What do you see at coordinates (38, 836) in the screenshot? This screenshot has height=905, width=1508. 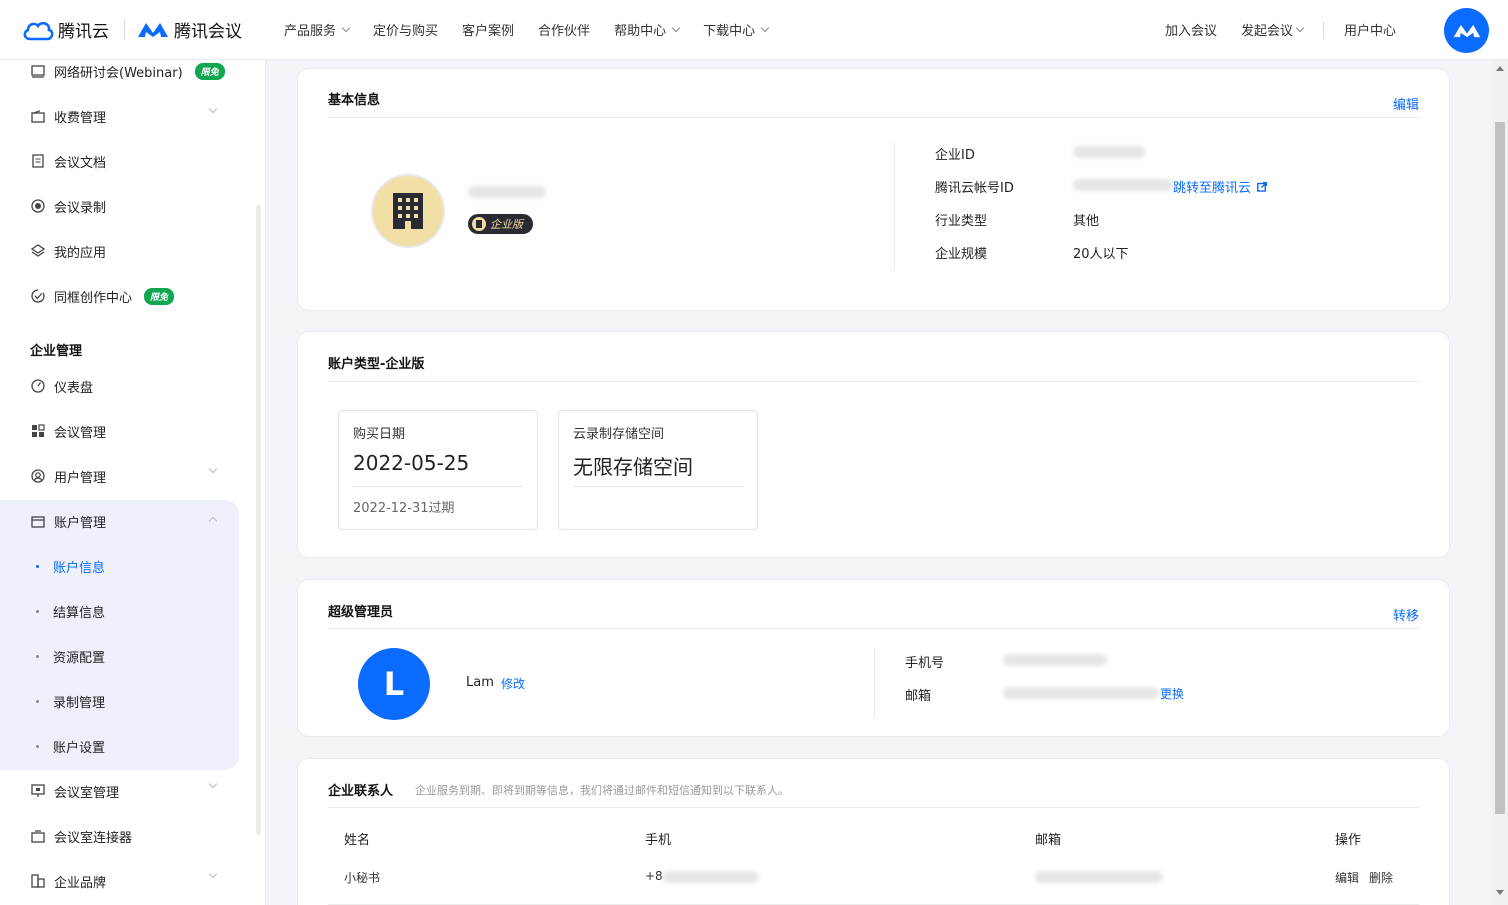 I see `connector-icon` at bounding box center [38, 836].